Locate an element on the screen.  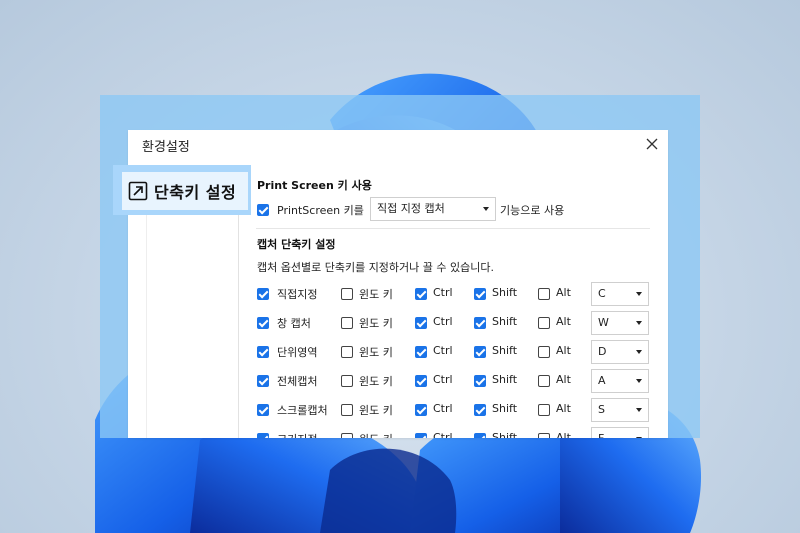
key-select: S is located at coordinates (620, 410).